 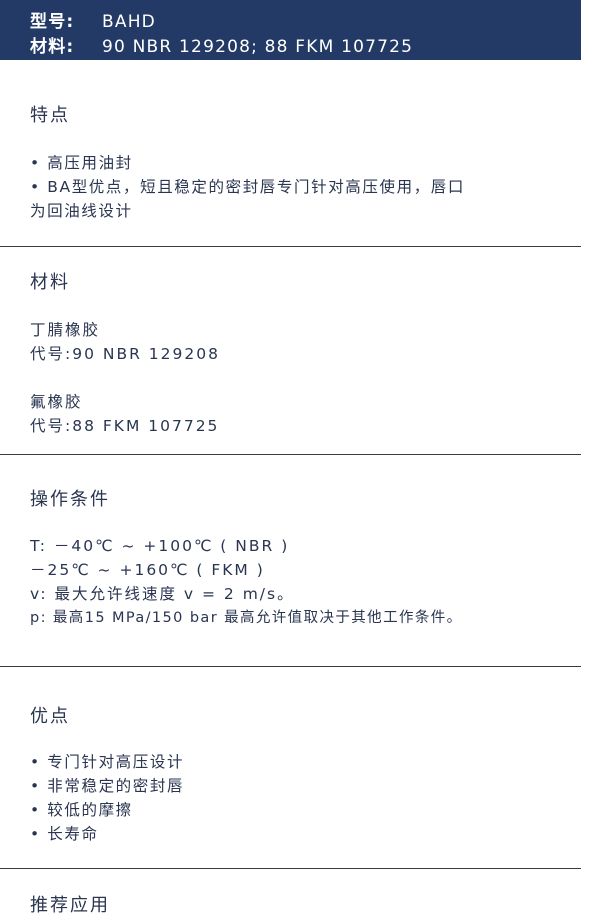 I want to click on material-code: 代号:90 NBR 129208, so click(x=125, y=354).